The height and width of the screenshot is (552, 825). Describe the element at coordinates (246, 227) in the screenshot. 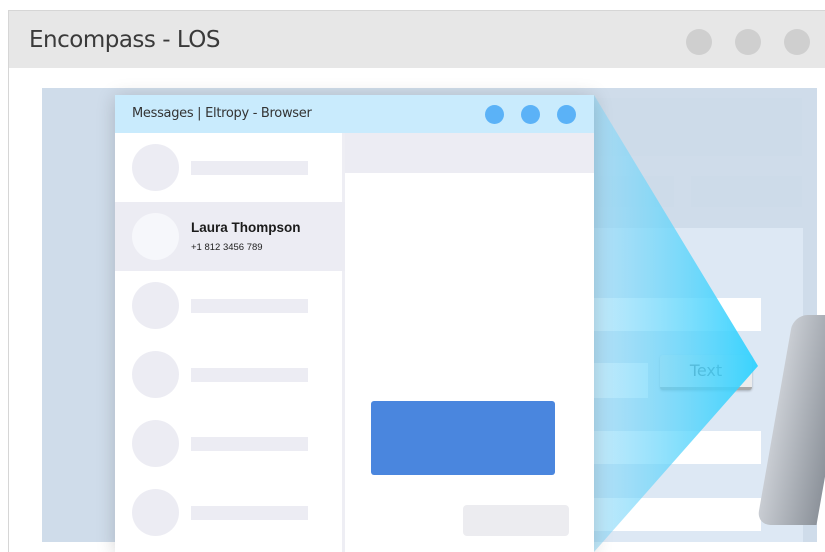

I see `contact-name: Laura Thompson` at that location.